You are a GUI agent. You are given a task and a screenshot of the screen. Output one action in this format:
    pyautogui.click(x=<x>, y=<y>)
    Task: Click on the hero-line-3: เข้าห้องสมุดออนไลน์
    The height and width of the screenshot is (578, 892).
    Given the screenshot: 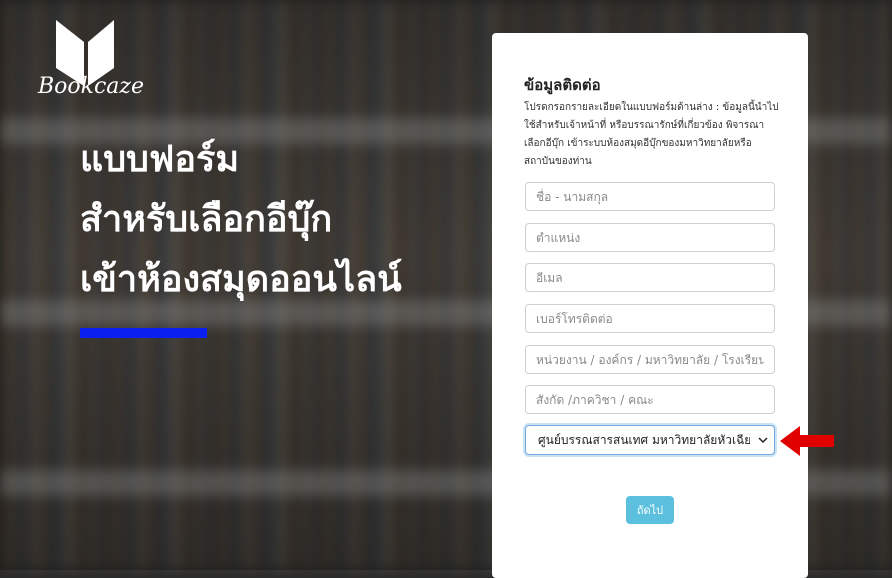 What is the action you would take?
    pyautogui.click(x=241, y=279)
    